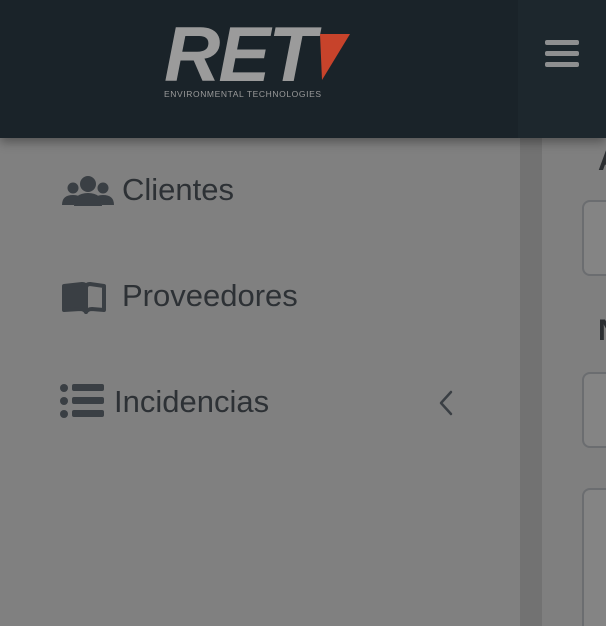 Image resolution: width=606 pixels, height=626 pixels. I want to click on logo-letters: RET, so click(243, 56).